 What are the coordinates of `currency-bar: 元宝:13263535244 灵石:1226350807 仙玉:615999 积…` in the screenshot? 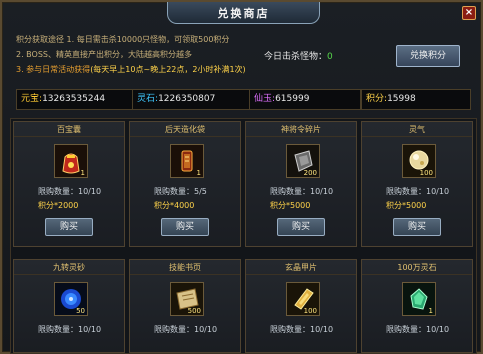 It's located at (243, 99).